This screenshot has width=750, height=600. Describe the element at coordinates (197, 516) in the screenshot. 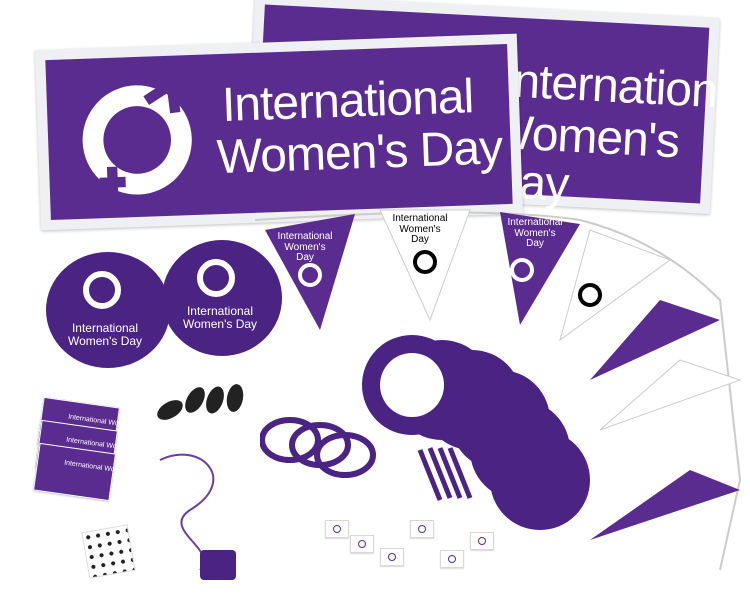

I see `ribbon` at that location.